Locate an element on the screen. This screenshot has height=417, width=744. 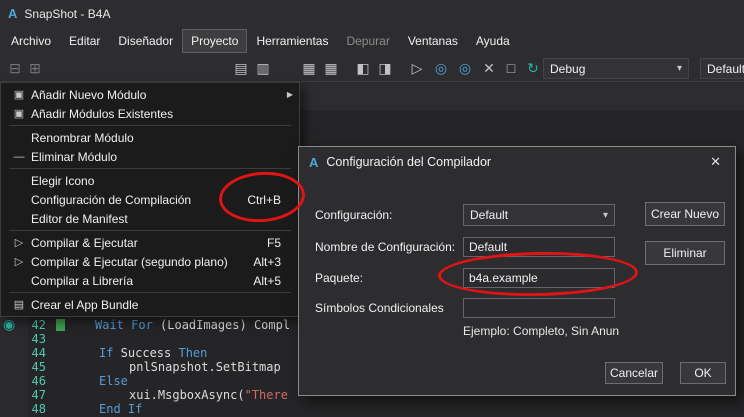
package-label: Paquete: is located at coordinates (339, 278).